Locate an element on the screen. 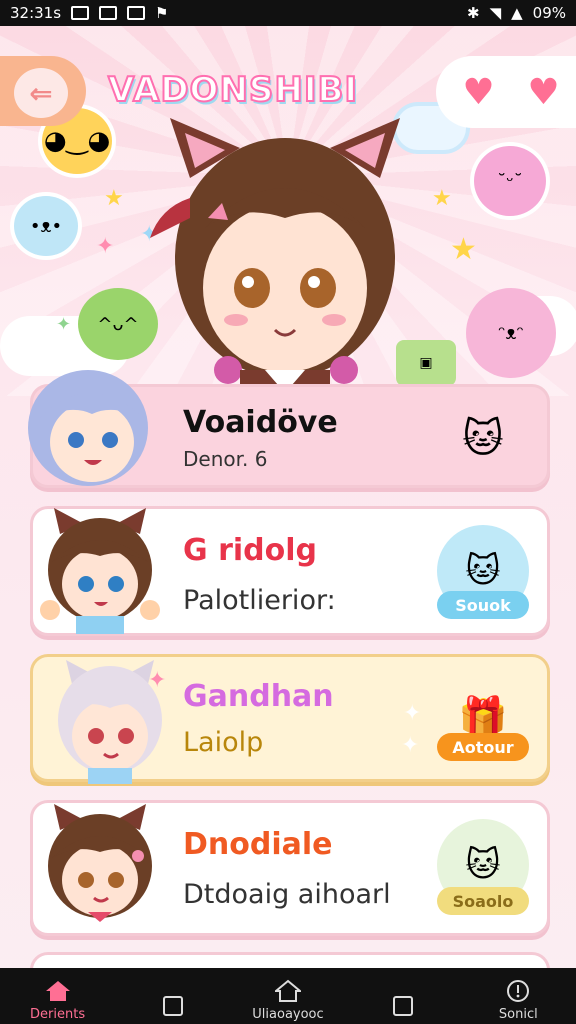  notification-icon: ⚑ is located at coordinates (162, 13).